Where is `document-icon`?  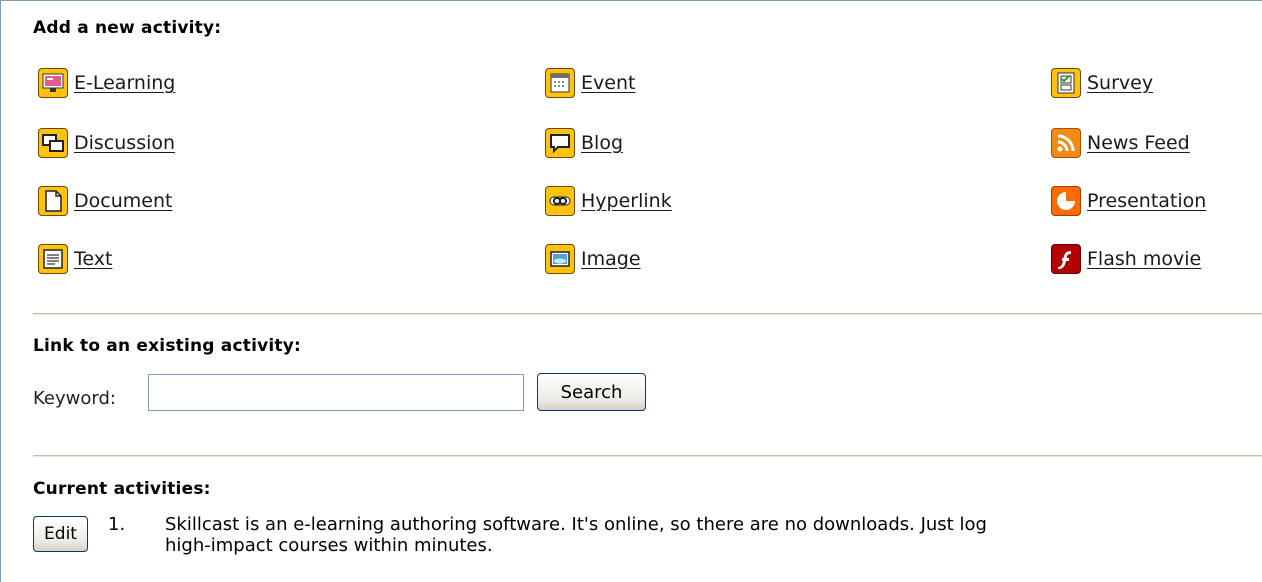
document-icon is located at coordinates (53, 201).